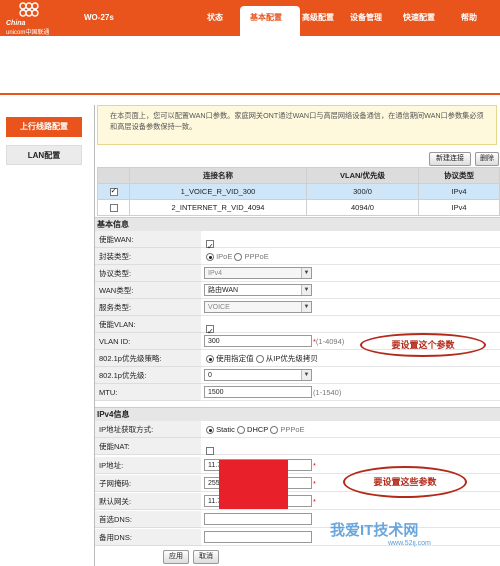 Image resolution: width=500 pixels, height=566 pixels. I want to click on watermark-logo: 我爱IT技术网, so click(374, 530).